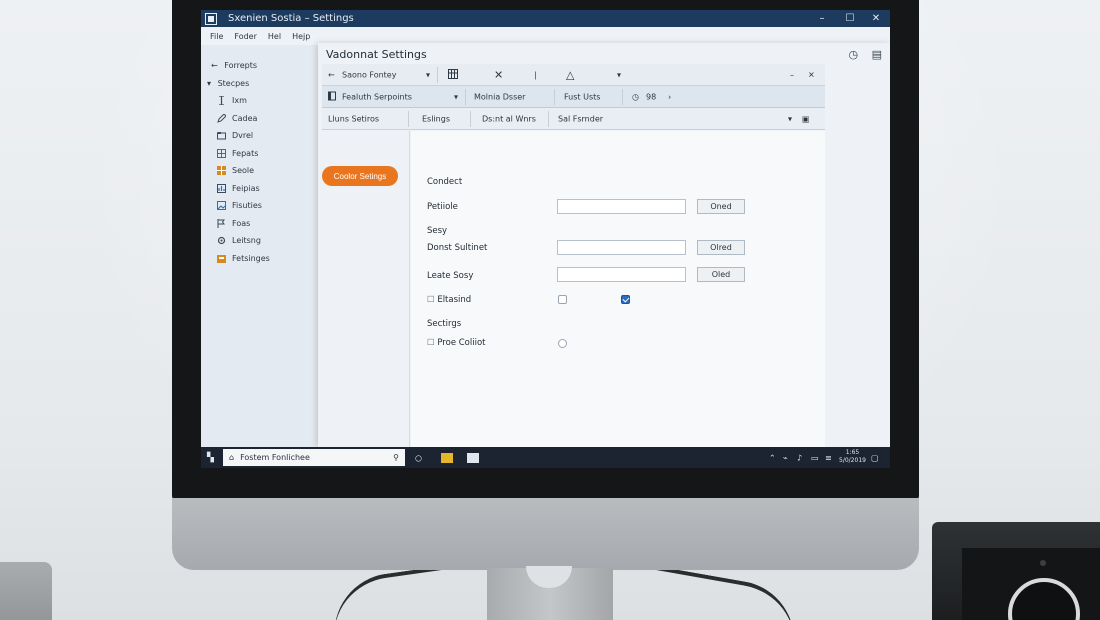  I want to click on section-heading: Condect, so click(445, 182).